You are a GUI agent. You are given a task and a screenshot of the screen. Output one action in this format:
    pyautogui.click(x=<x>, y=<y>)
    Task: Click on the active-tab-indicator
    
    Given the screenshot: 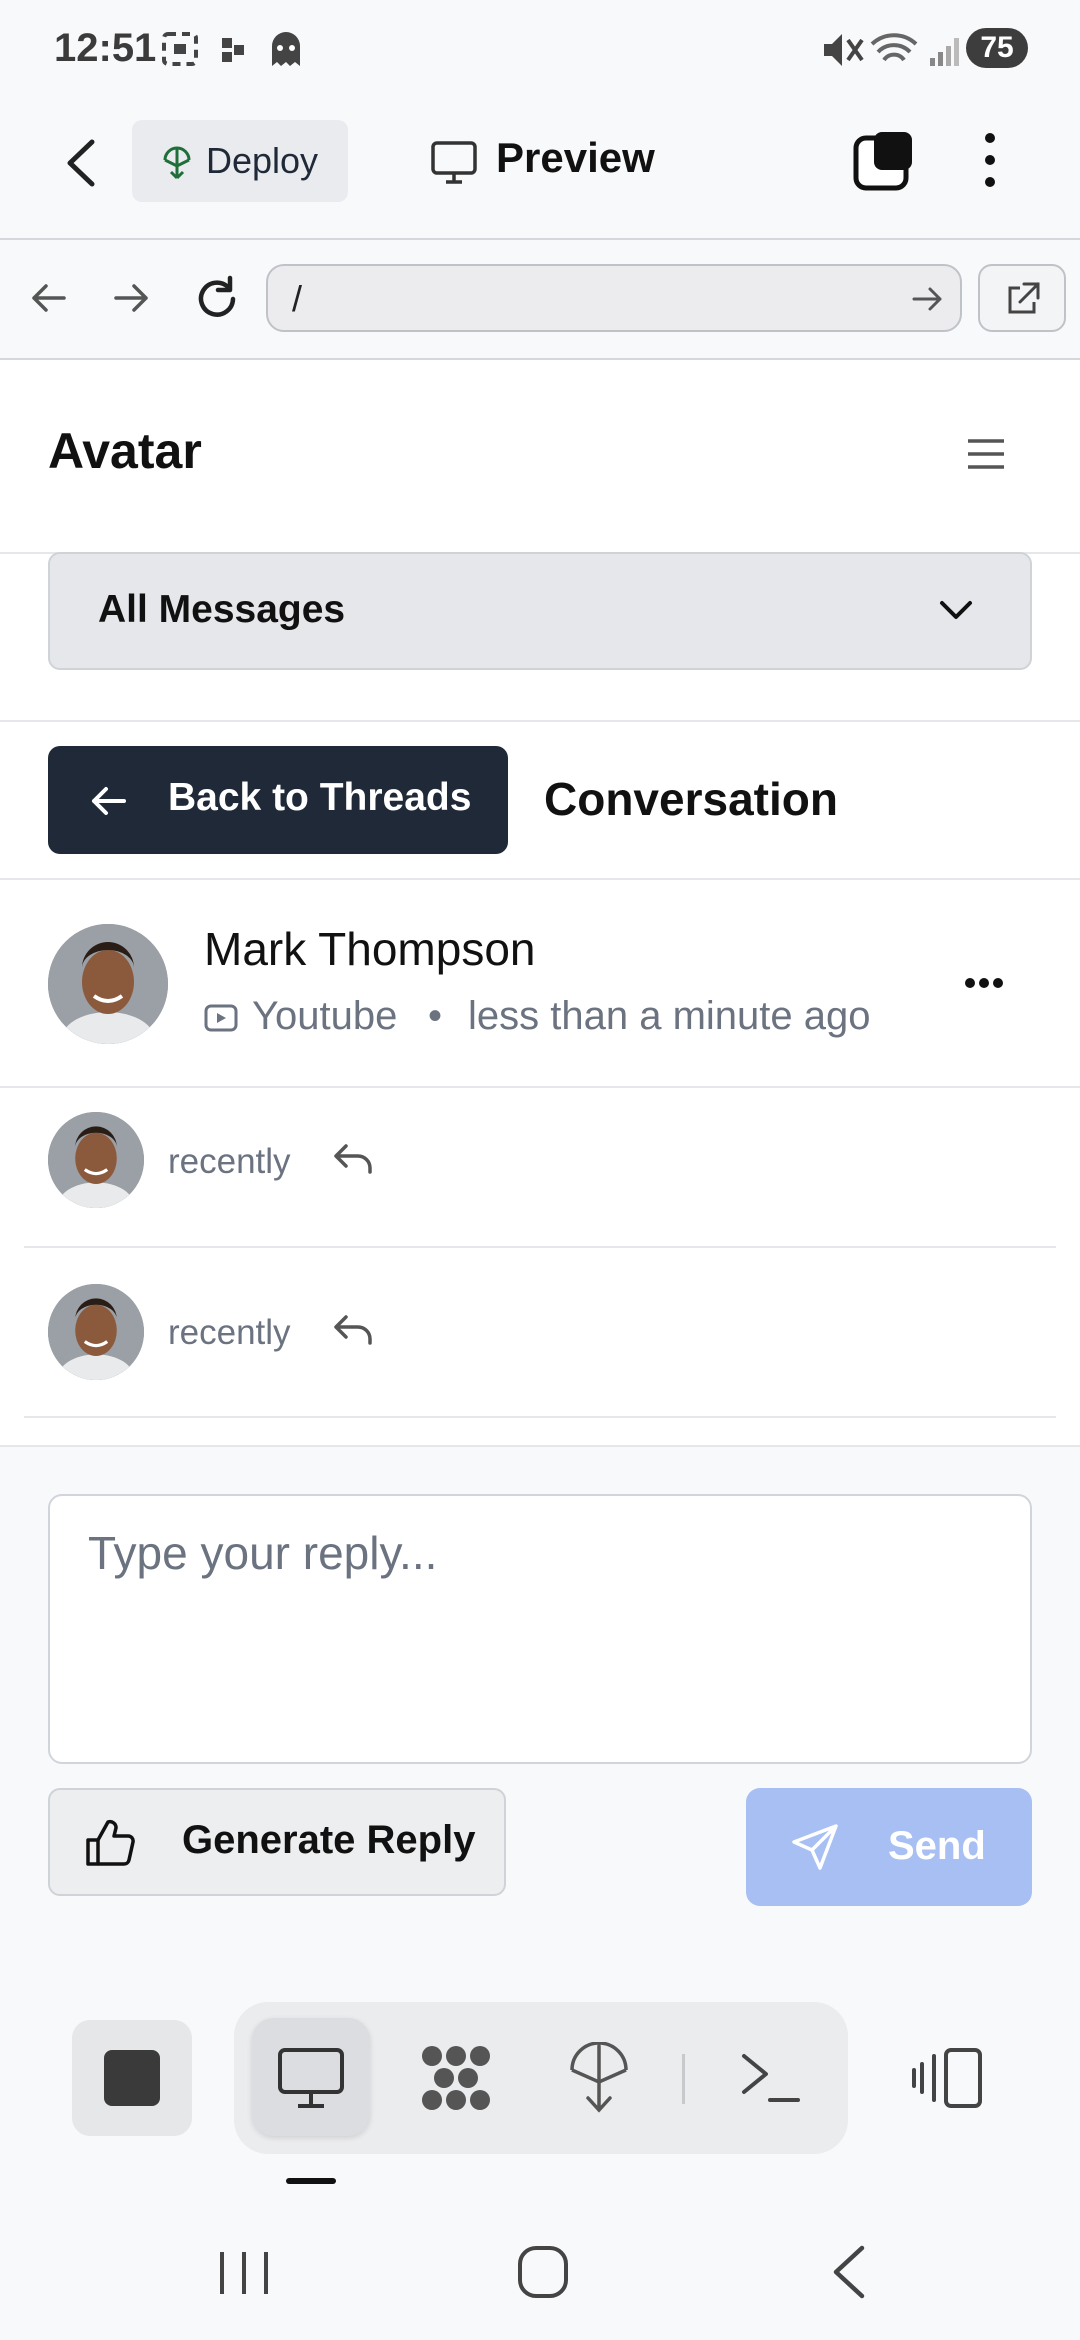 What is the action you would take?
    pyautogui.click(x=311, y=2181)
    